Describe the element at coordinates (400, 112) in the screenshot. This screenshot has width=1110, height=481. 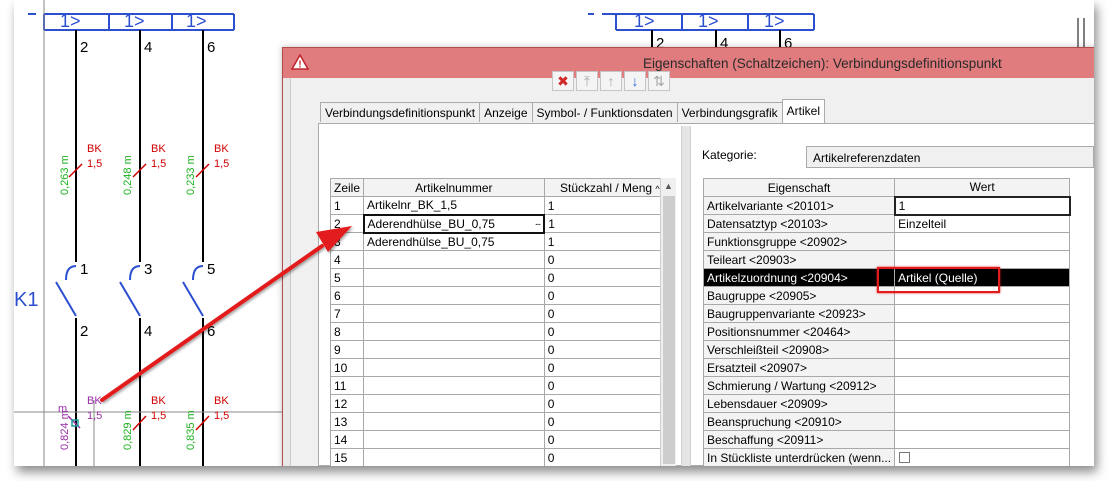
I see `tab-verbindungsdefinitionspunkt: Verbindungsdefinitionspunkt` at that location.